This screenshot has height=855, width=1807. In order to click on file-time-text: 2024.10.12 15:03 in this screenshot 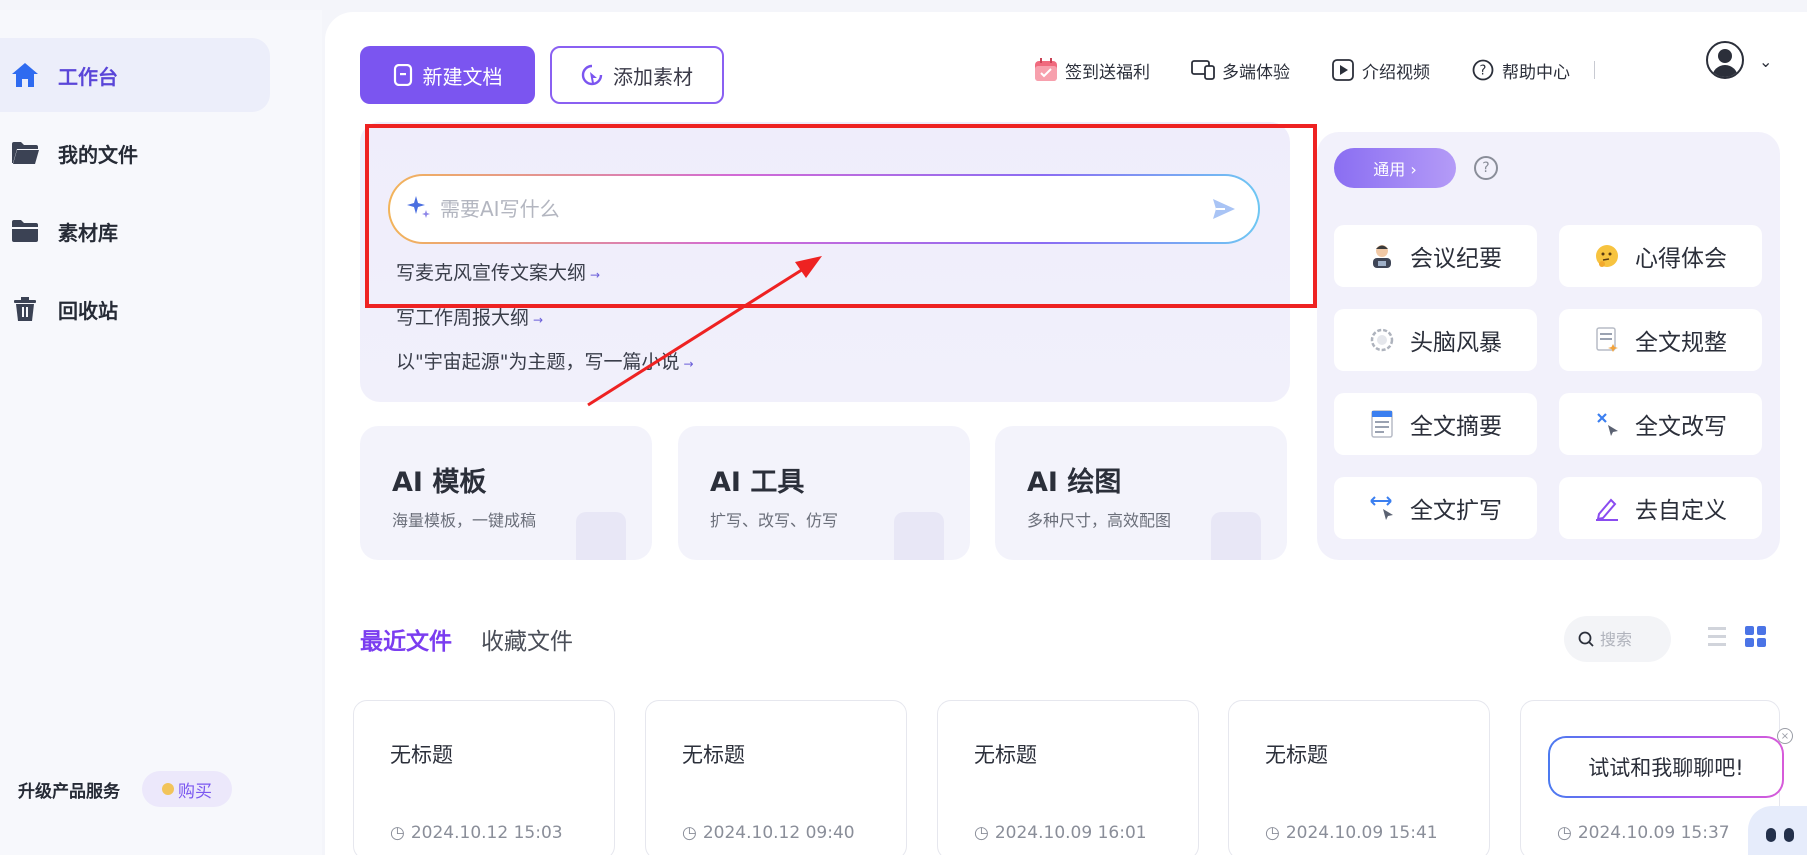, I will do `click(486, 833)`.